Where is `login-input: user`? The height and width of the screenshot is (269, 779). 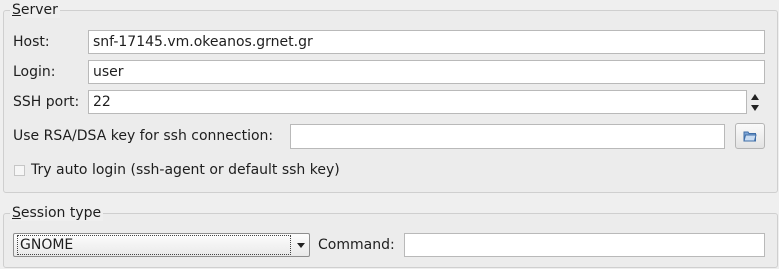 login-input: user is located at coordinates (426, 72).